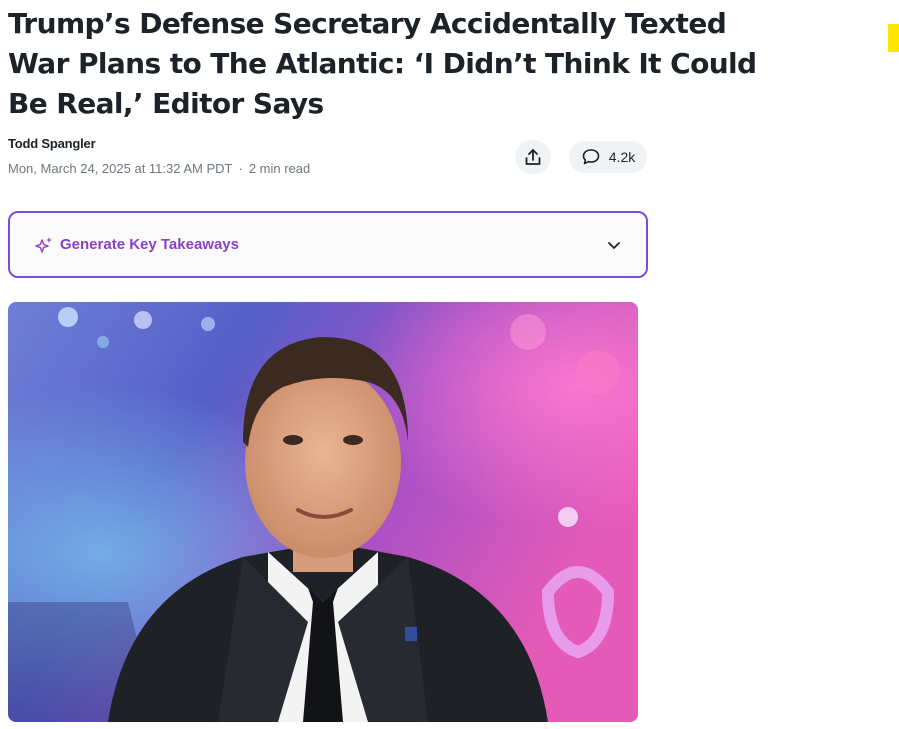 The width and height of the screenshot is (899, 729). What do you see at coordinates (43, 244) in the screenshot?
I see `sparkle-icon` at bounding box center [43, 244].